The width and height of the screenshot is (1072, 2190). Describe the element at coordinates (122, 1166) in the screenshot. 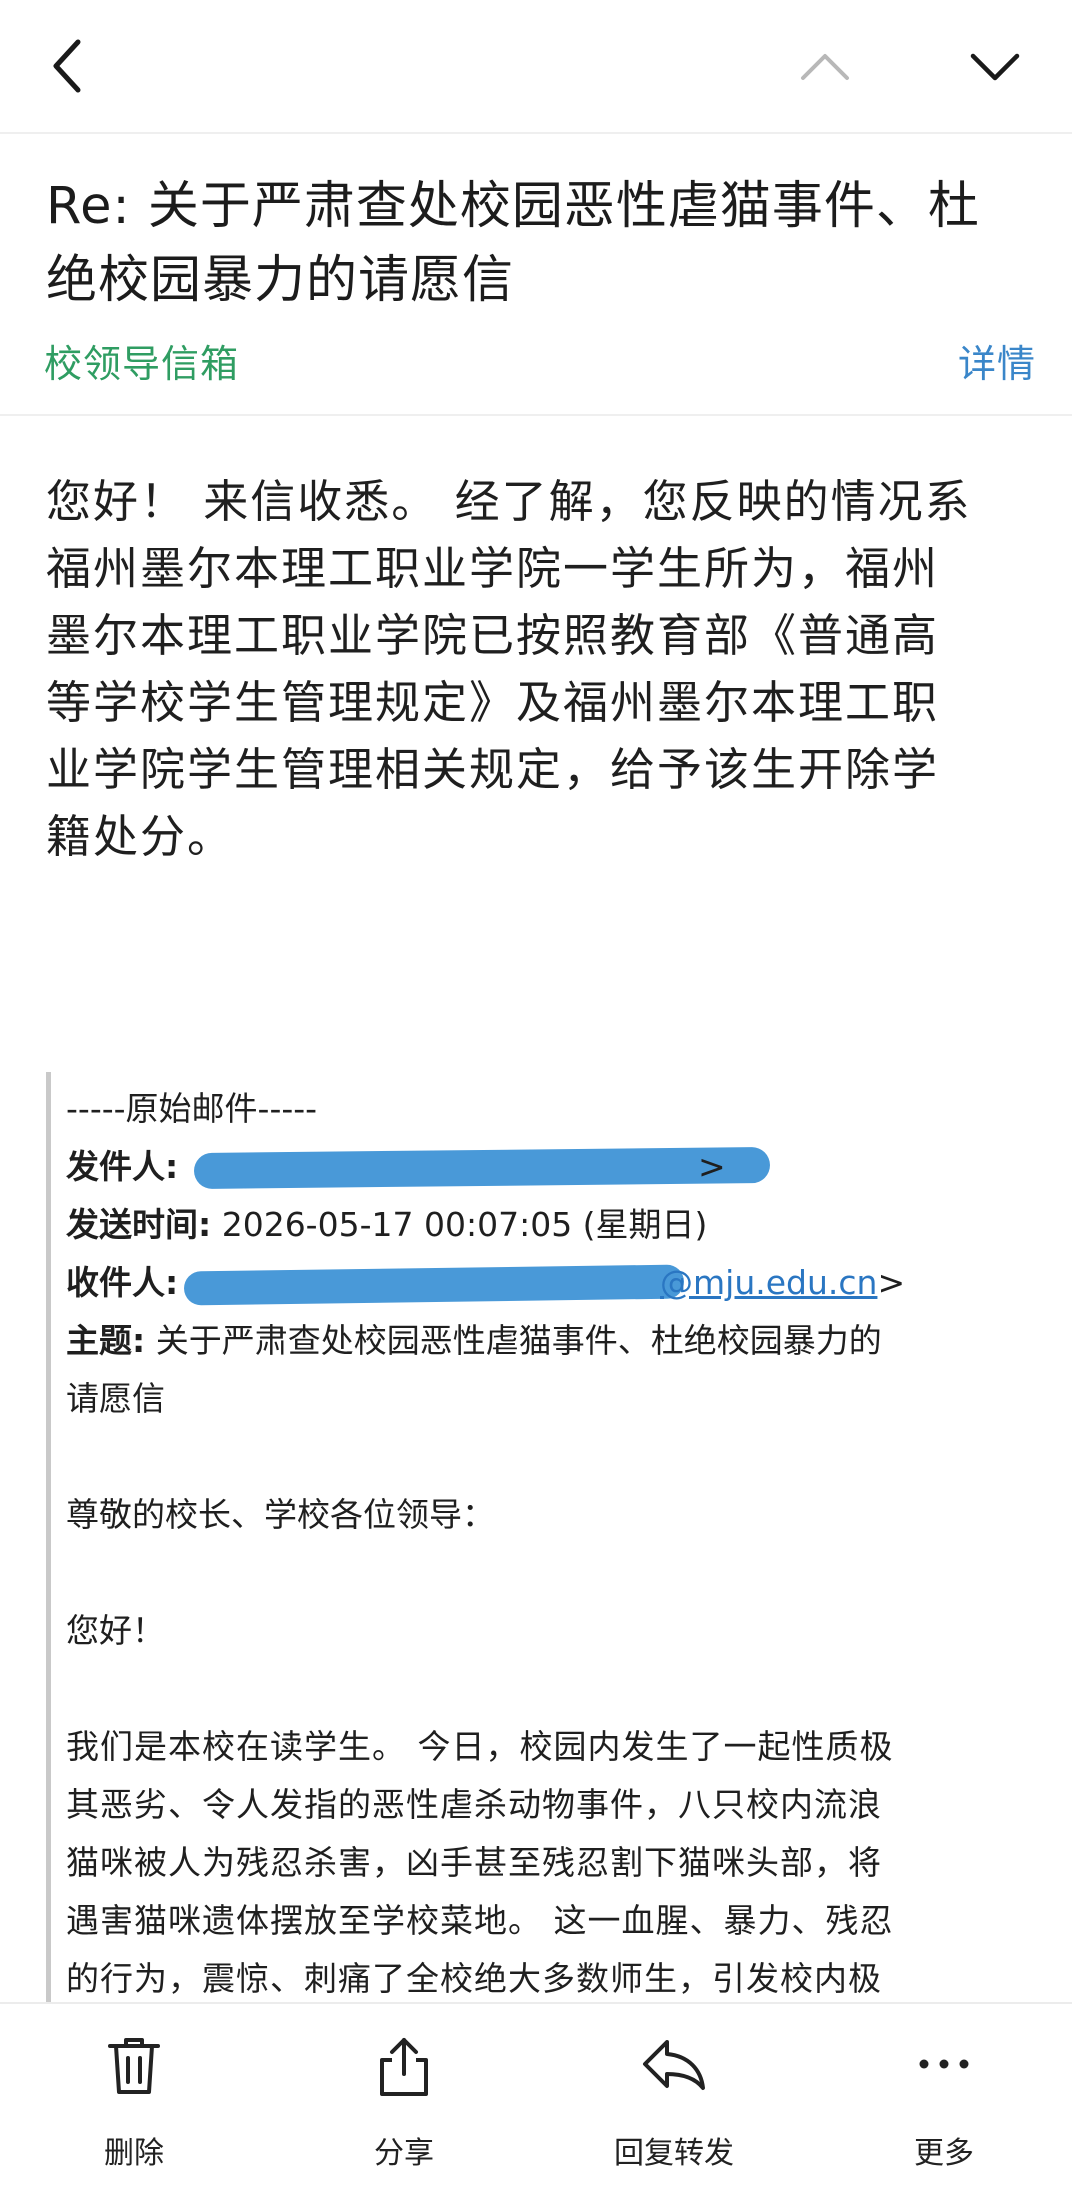

I see `from-label: 发件人:` at that location.